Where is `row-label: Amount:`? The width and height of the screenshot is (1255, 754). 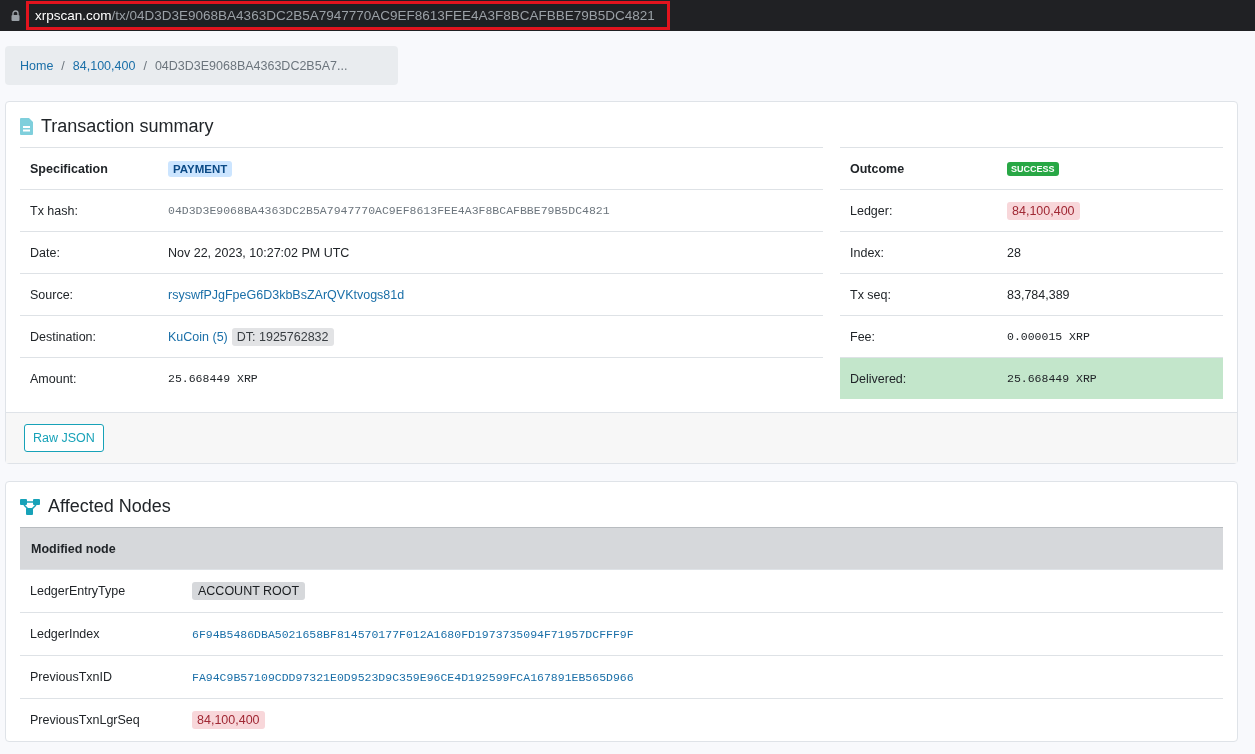
row-label: Amount: is located at coordinates (53, 378).